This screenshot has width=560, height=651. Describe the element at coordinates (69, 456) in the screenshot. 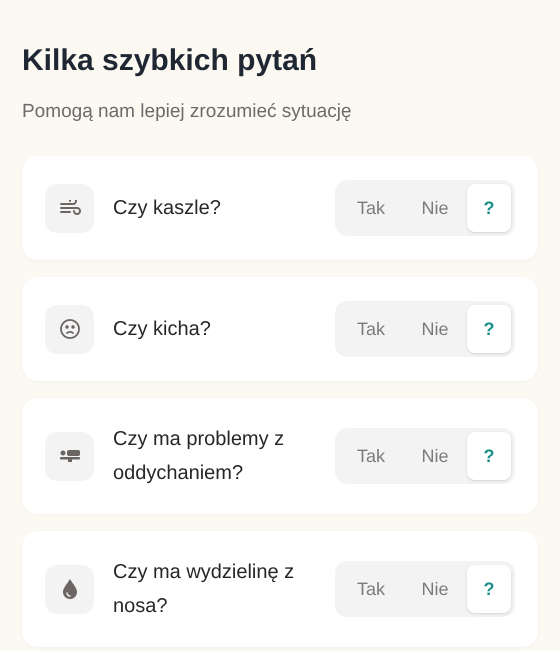

I see `bed-icon` at that location.